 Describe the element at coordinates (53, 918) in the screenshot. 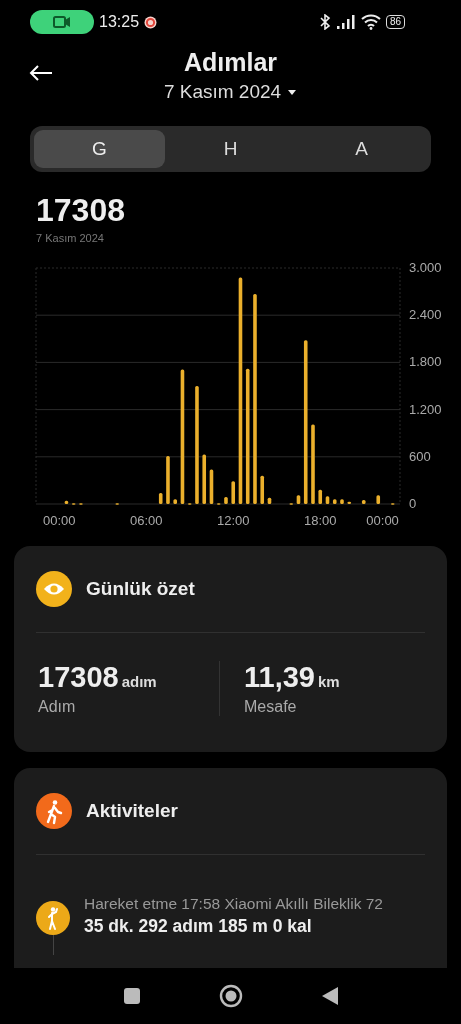

I see `exercise-icon` at that location.